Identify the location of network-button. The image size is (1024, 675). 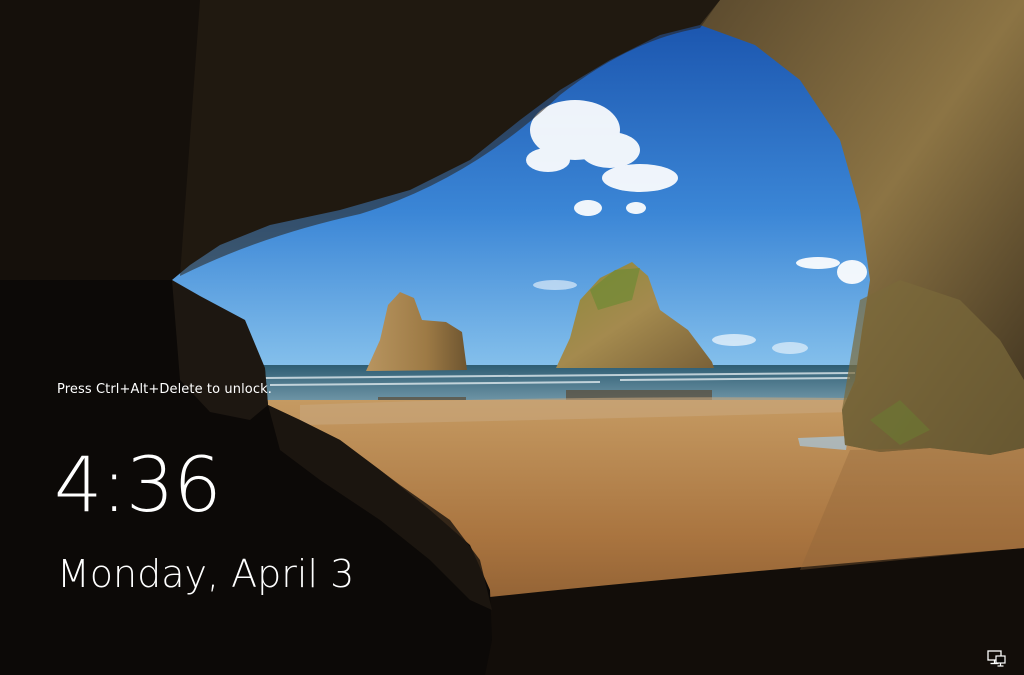
(997, 658).